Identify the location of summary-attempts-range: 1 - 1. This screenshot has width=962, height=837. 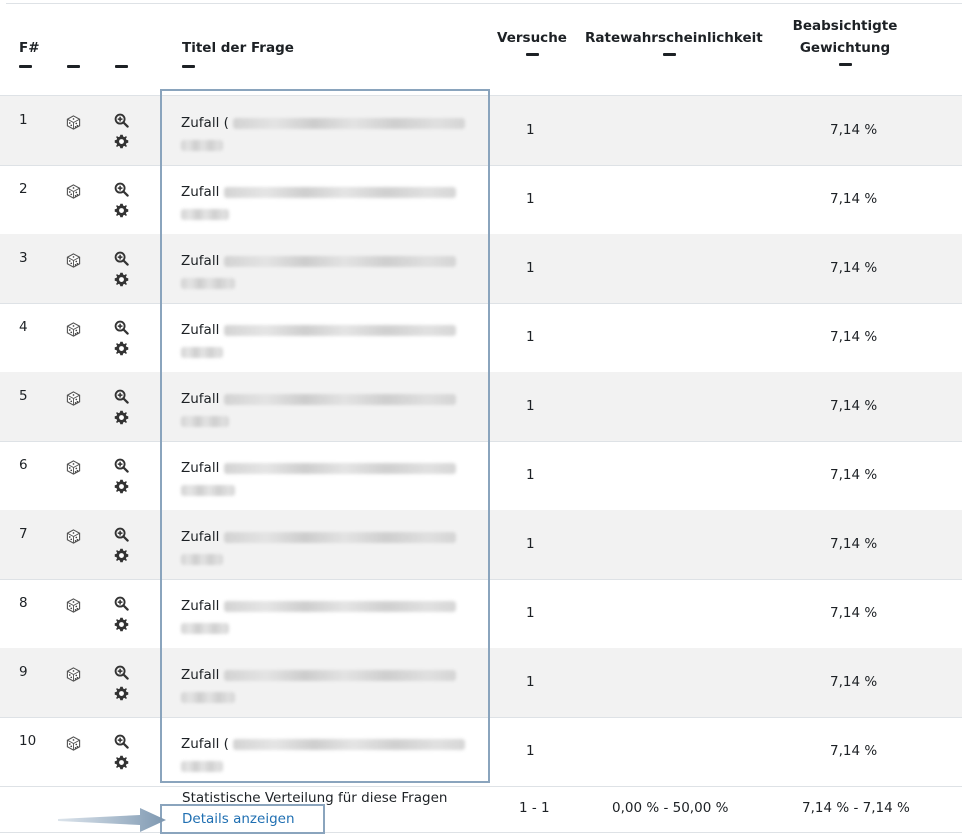
(534, 808).